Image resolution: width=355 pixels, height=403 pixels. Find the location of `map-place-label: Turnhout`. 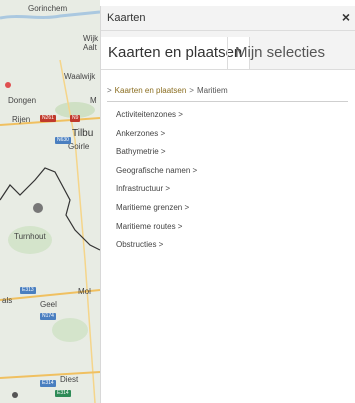

map-place-label: Turnhout is located at coordinates (30, 236).